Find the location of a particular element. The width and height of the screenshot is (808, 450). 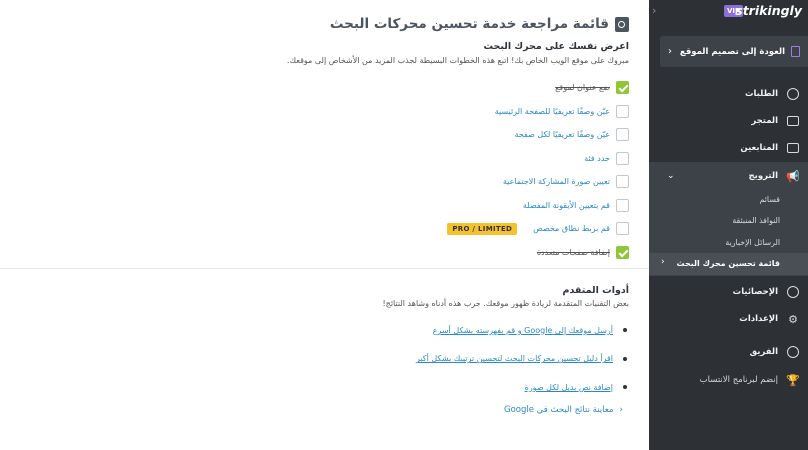

back-to-design-button: العودة إلى تصميم الموقع ‹ is located at coordinates (734, 51).